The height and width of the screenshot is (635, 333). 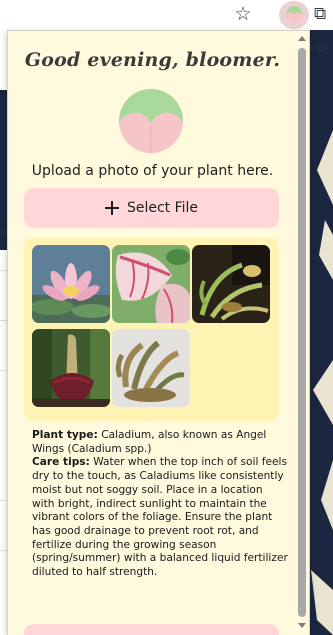 I want to click on puzzle-icon: ⧉, so click(x=323, y=14).